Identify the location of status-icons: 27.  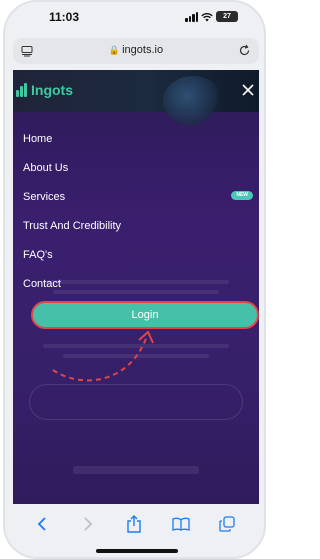
(211, 16).